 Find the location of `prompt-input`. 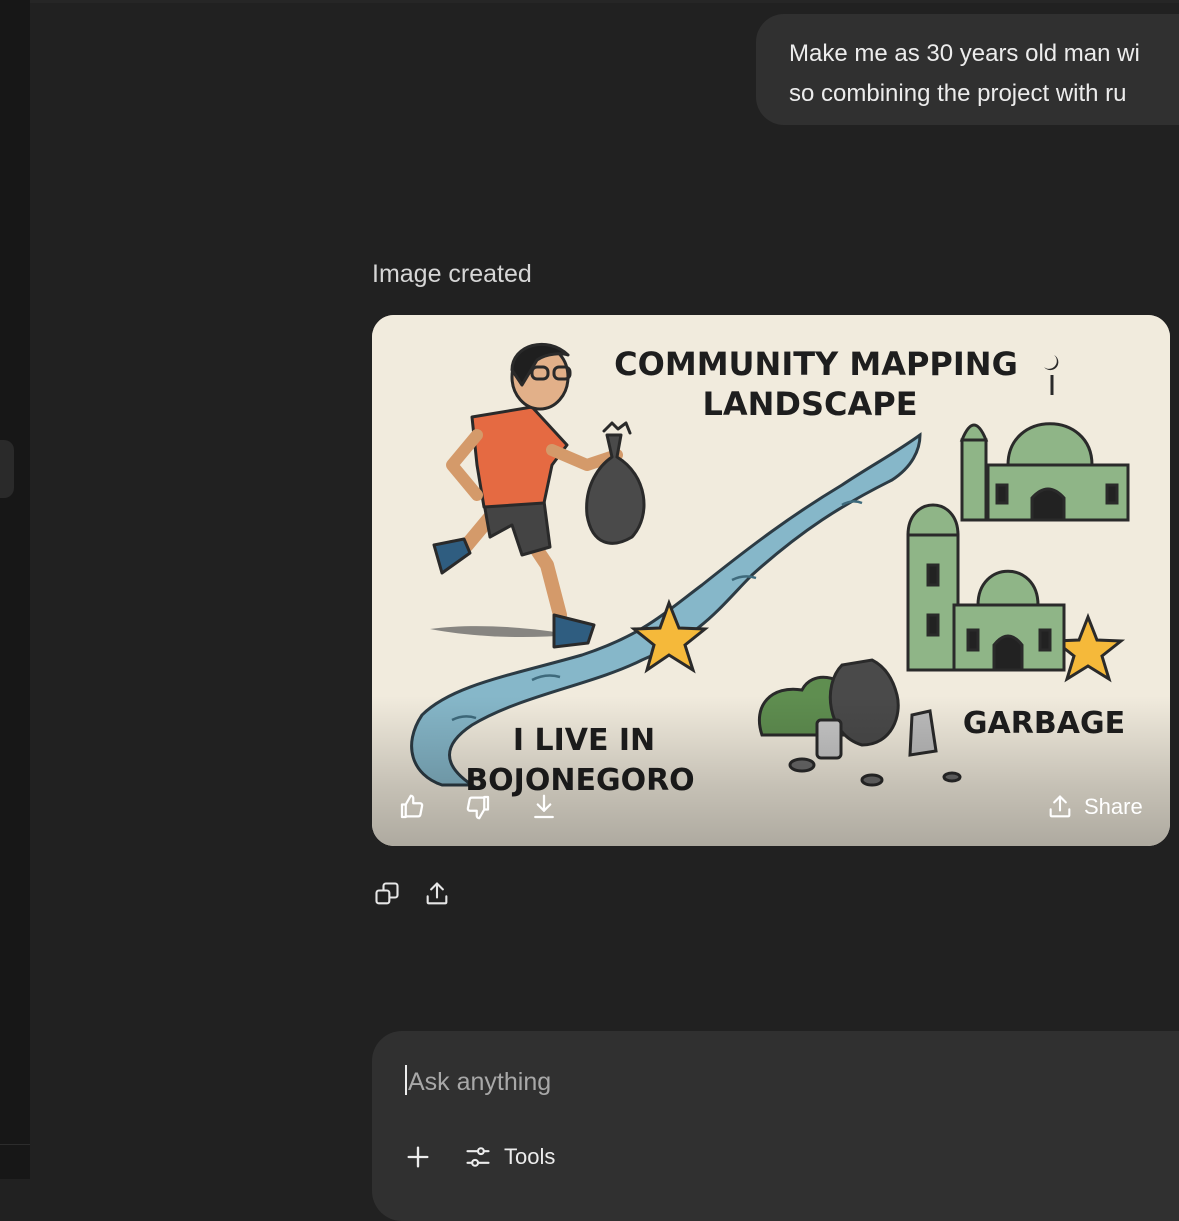

prompt-input is located at coordinates (788, 1082).